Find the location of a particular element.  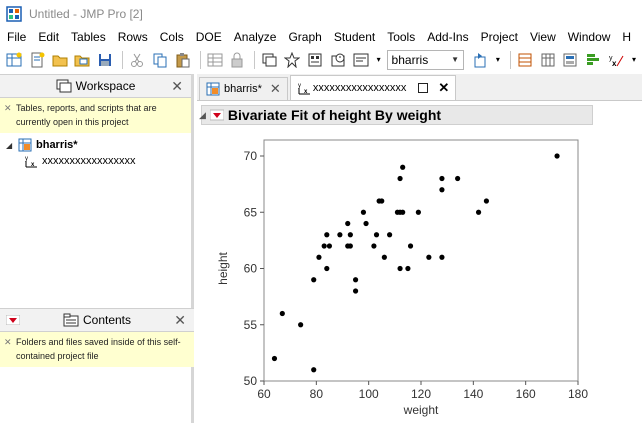

menu-graph: Graph is located at coordinates (304, 37).